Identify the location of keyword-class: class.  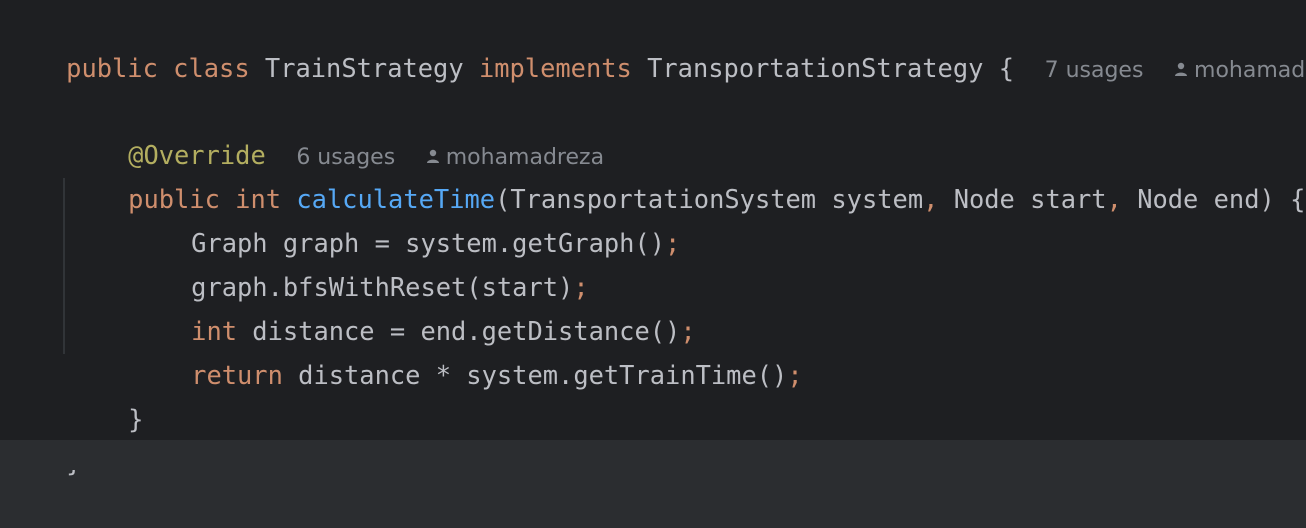
(211, 68).